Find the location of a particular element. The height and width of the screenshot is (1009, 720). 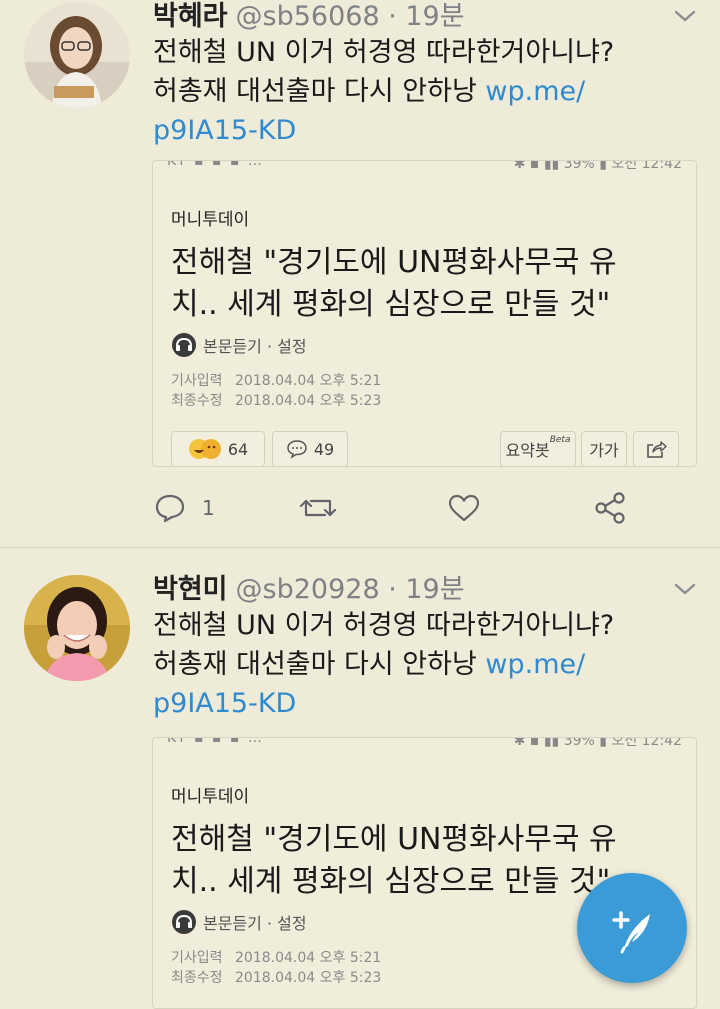

share-button is located at coordinates (610, 508).